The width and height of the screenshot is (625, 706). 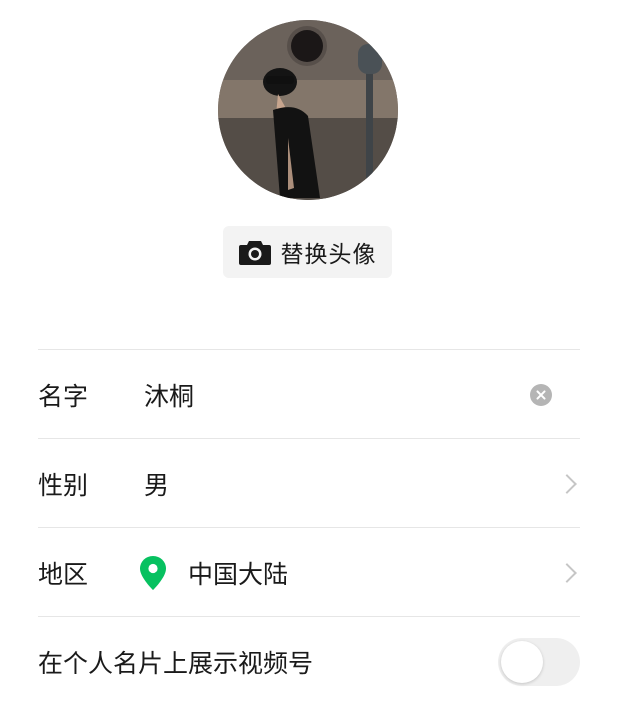 What do you see at coordinates (157, 485) in the screenshot?
I see `gender-value: 男` at bounding box center [157, 485].